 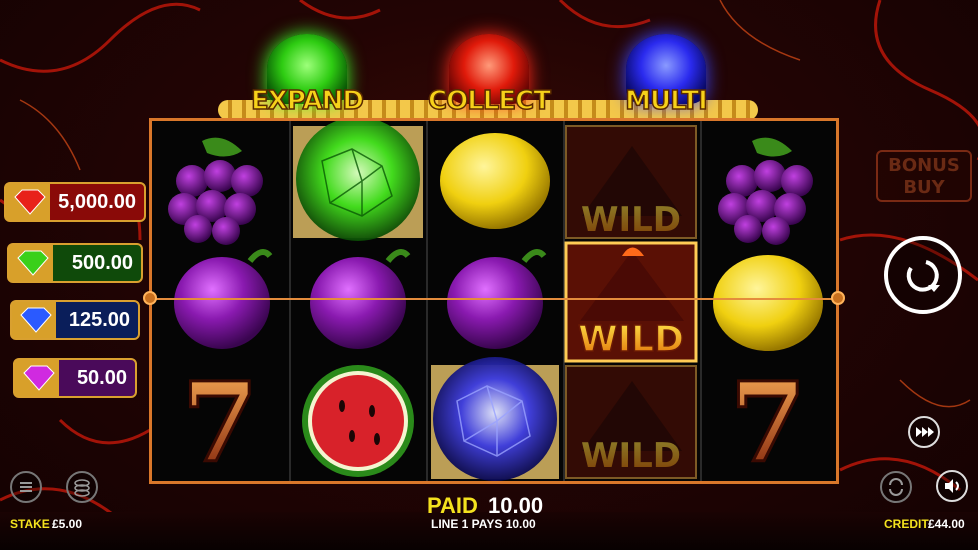 I want to click on bonus-buy-line2: BUY, so click(x=924, y=187).